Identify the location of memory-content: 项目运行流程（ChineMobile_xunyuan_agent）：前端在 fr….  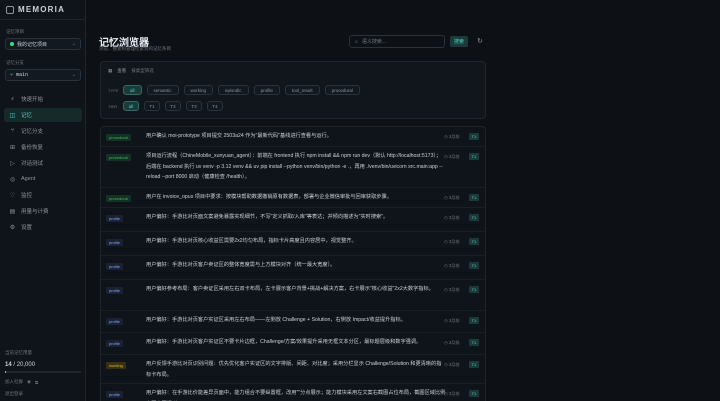
(294, 166).